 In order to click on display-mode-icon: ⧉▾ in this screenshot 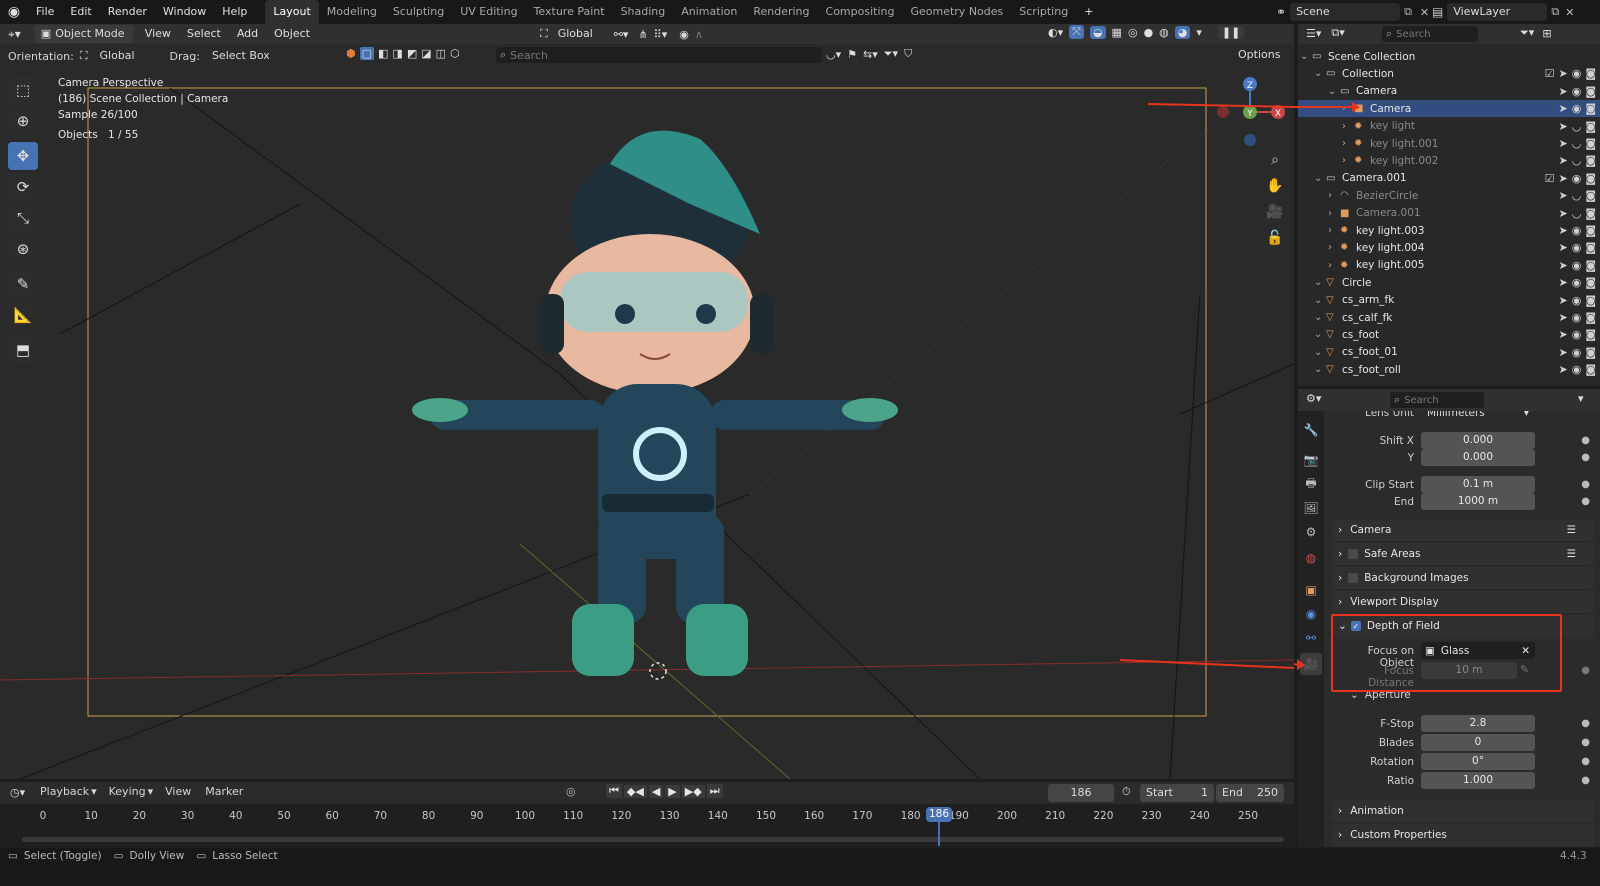, I will do `click(1337, 33)`.